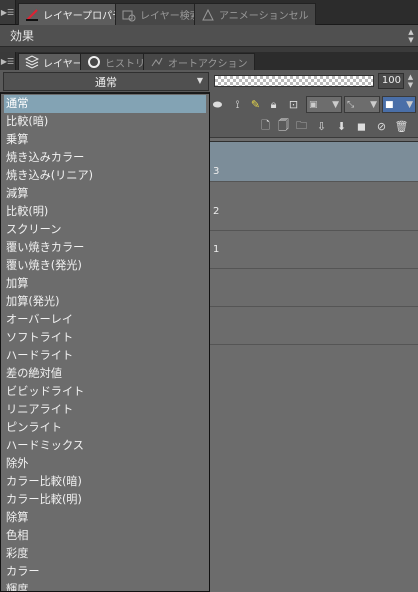  What do you see at coordinates (391, 81) in the screenshot?
I see `opacity-value: 100` at bounding box center [391, 81].